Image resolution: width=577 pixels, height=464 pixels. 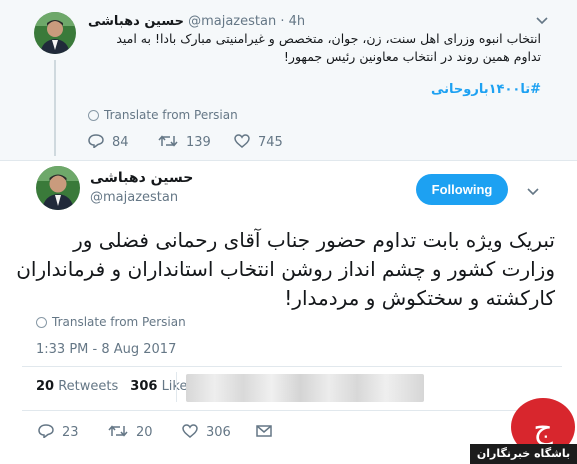 What do you see at coordinates (198, 142) in the screenshot?
I see `retweet-count: 139` at bounding box center [198, 142].